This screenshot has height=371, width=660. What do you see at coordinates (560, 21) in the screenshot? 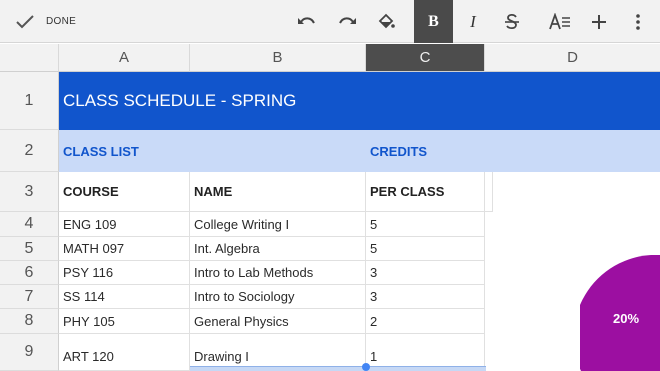
I see `text-format-icon` at bounding box center [560, 21].